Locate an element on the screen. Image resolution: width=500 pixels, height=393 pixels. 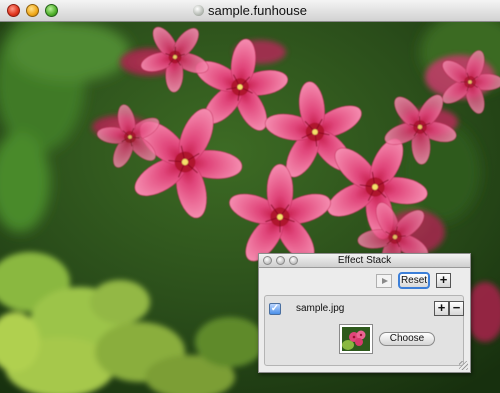
palette-title: Effect Stack is located at coordinates (364, 260).